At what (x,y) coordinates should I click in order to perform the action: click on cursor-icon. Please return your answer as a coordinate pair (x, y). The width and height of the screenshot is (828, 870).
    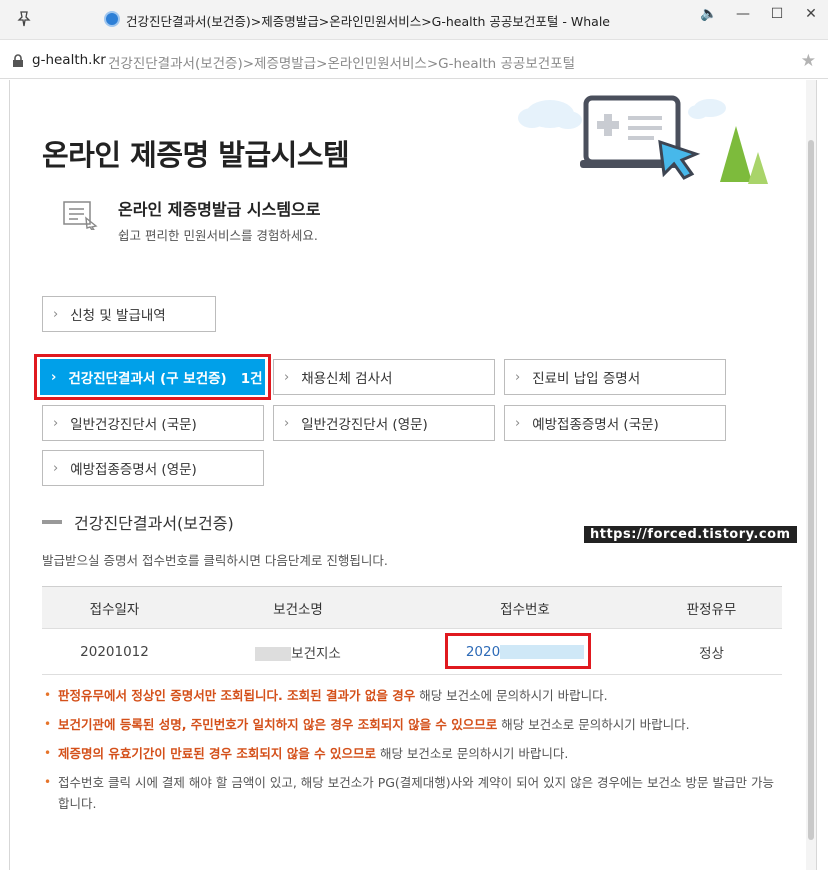
    Looking at the image, I should click on (678, 160).